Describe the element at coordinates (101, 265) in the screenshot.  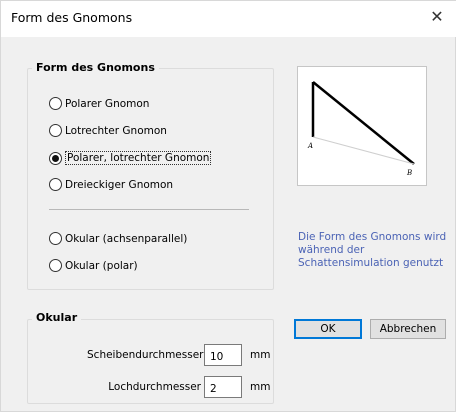
I see `radio-label: Okular (polar)` at that location.